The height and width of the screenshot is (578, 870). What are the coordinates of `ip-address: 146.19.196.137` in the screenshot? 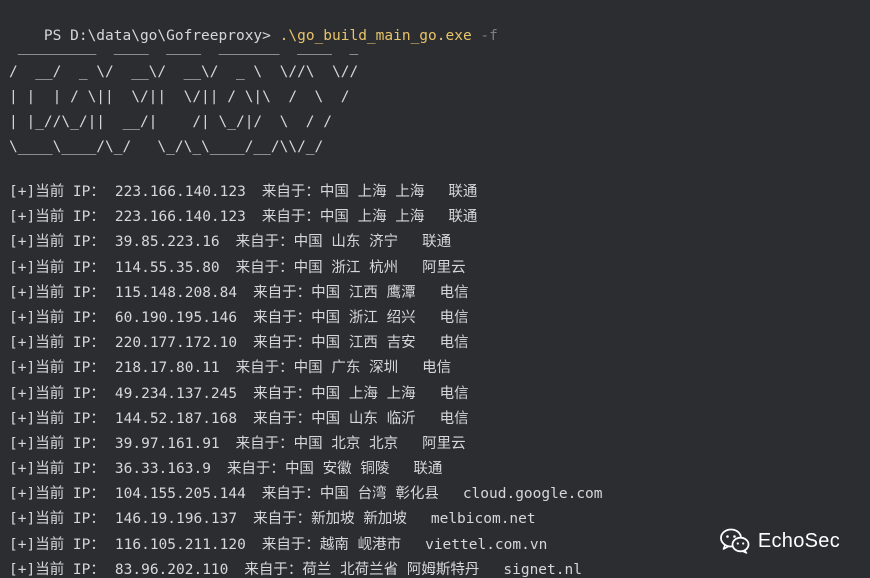 It's located at (176, 519).